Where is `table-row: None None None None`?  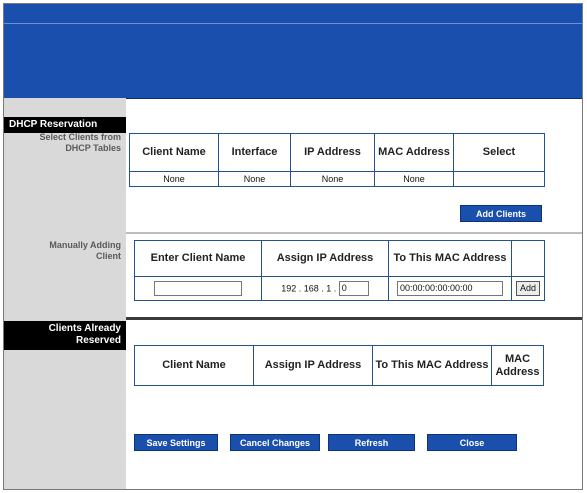
table-row: None None None None is located at coordinates (337, 179).